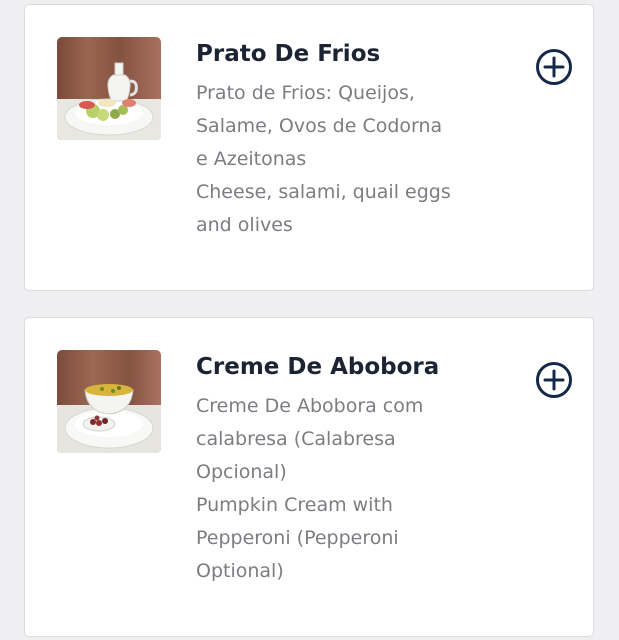 The width and height of the screenshot is (619, 640). I want to click on description-line: calabresa (Calabresa, so click(296, 439).